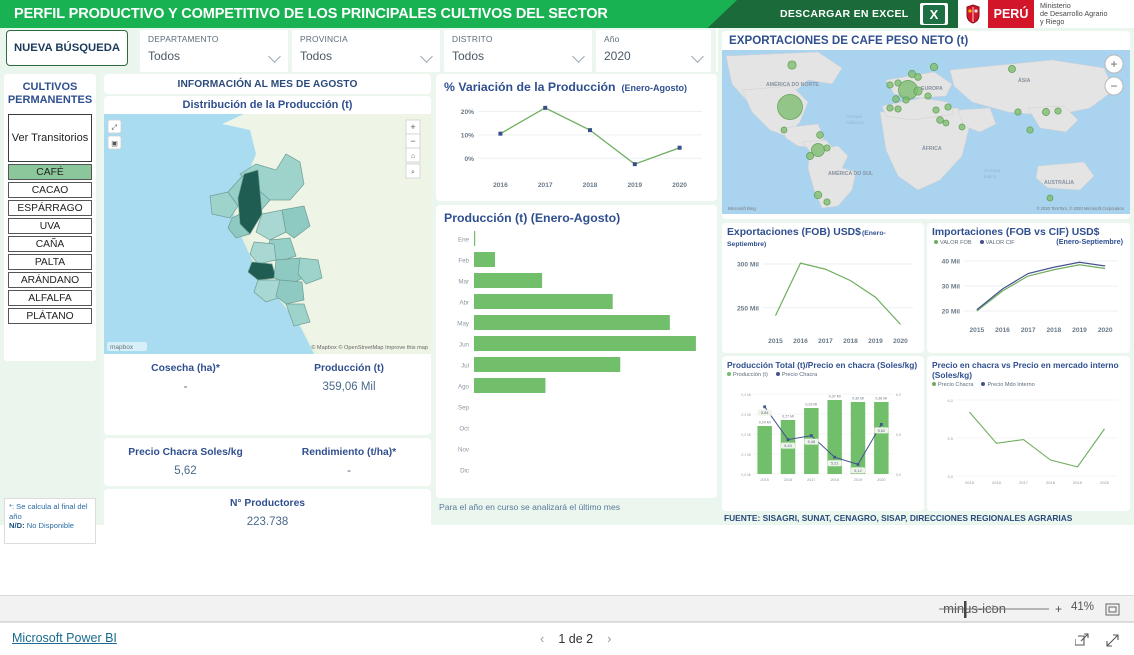 Image resolution: width=1134 pixels, height=655 pixels. I want to click on svg-text: 6,0, so click(898, 395).